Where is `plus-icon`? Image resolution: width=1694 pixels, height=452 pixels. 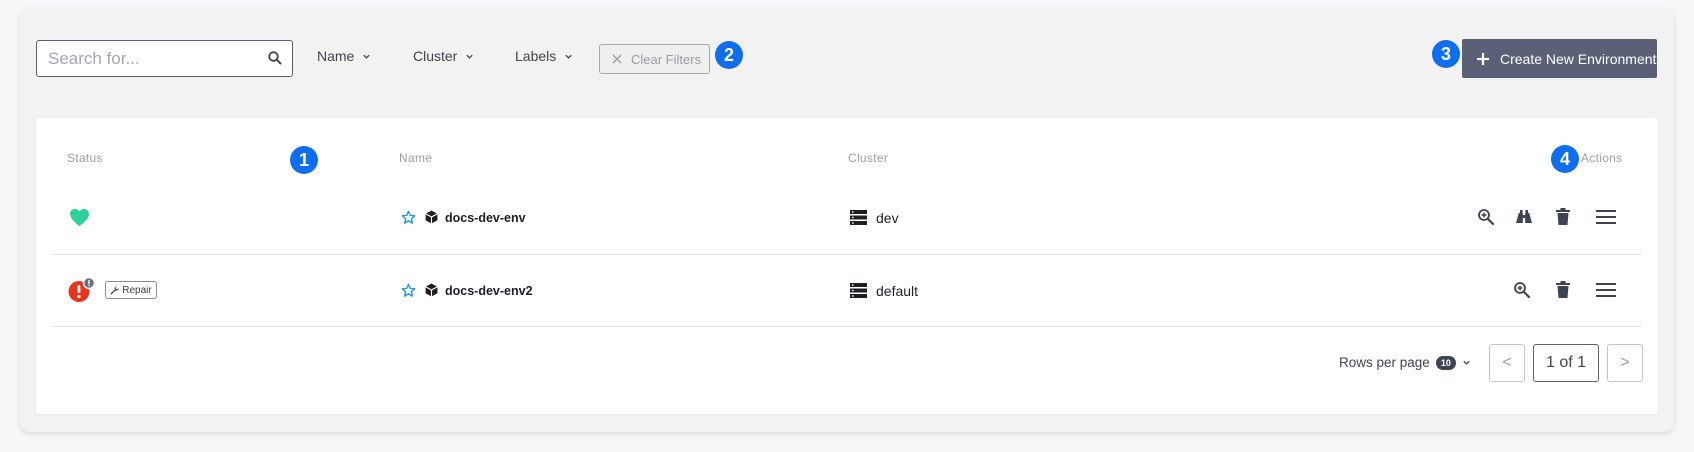
plus-icon is located at coordinates (1483, 58).